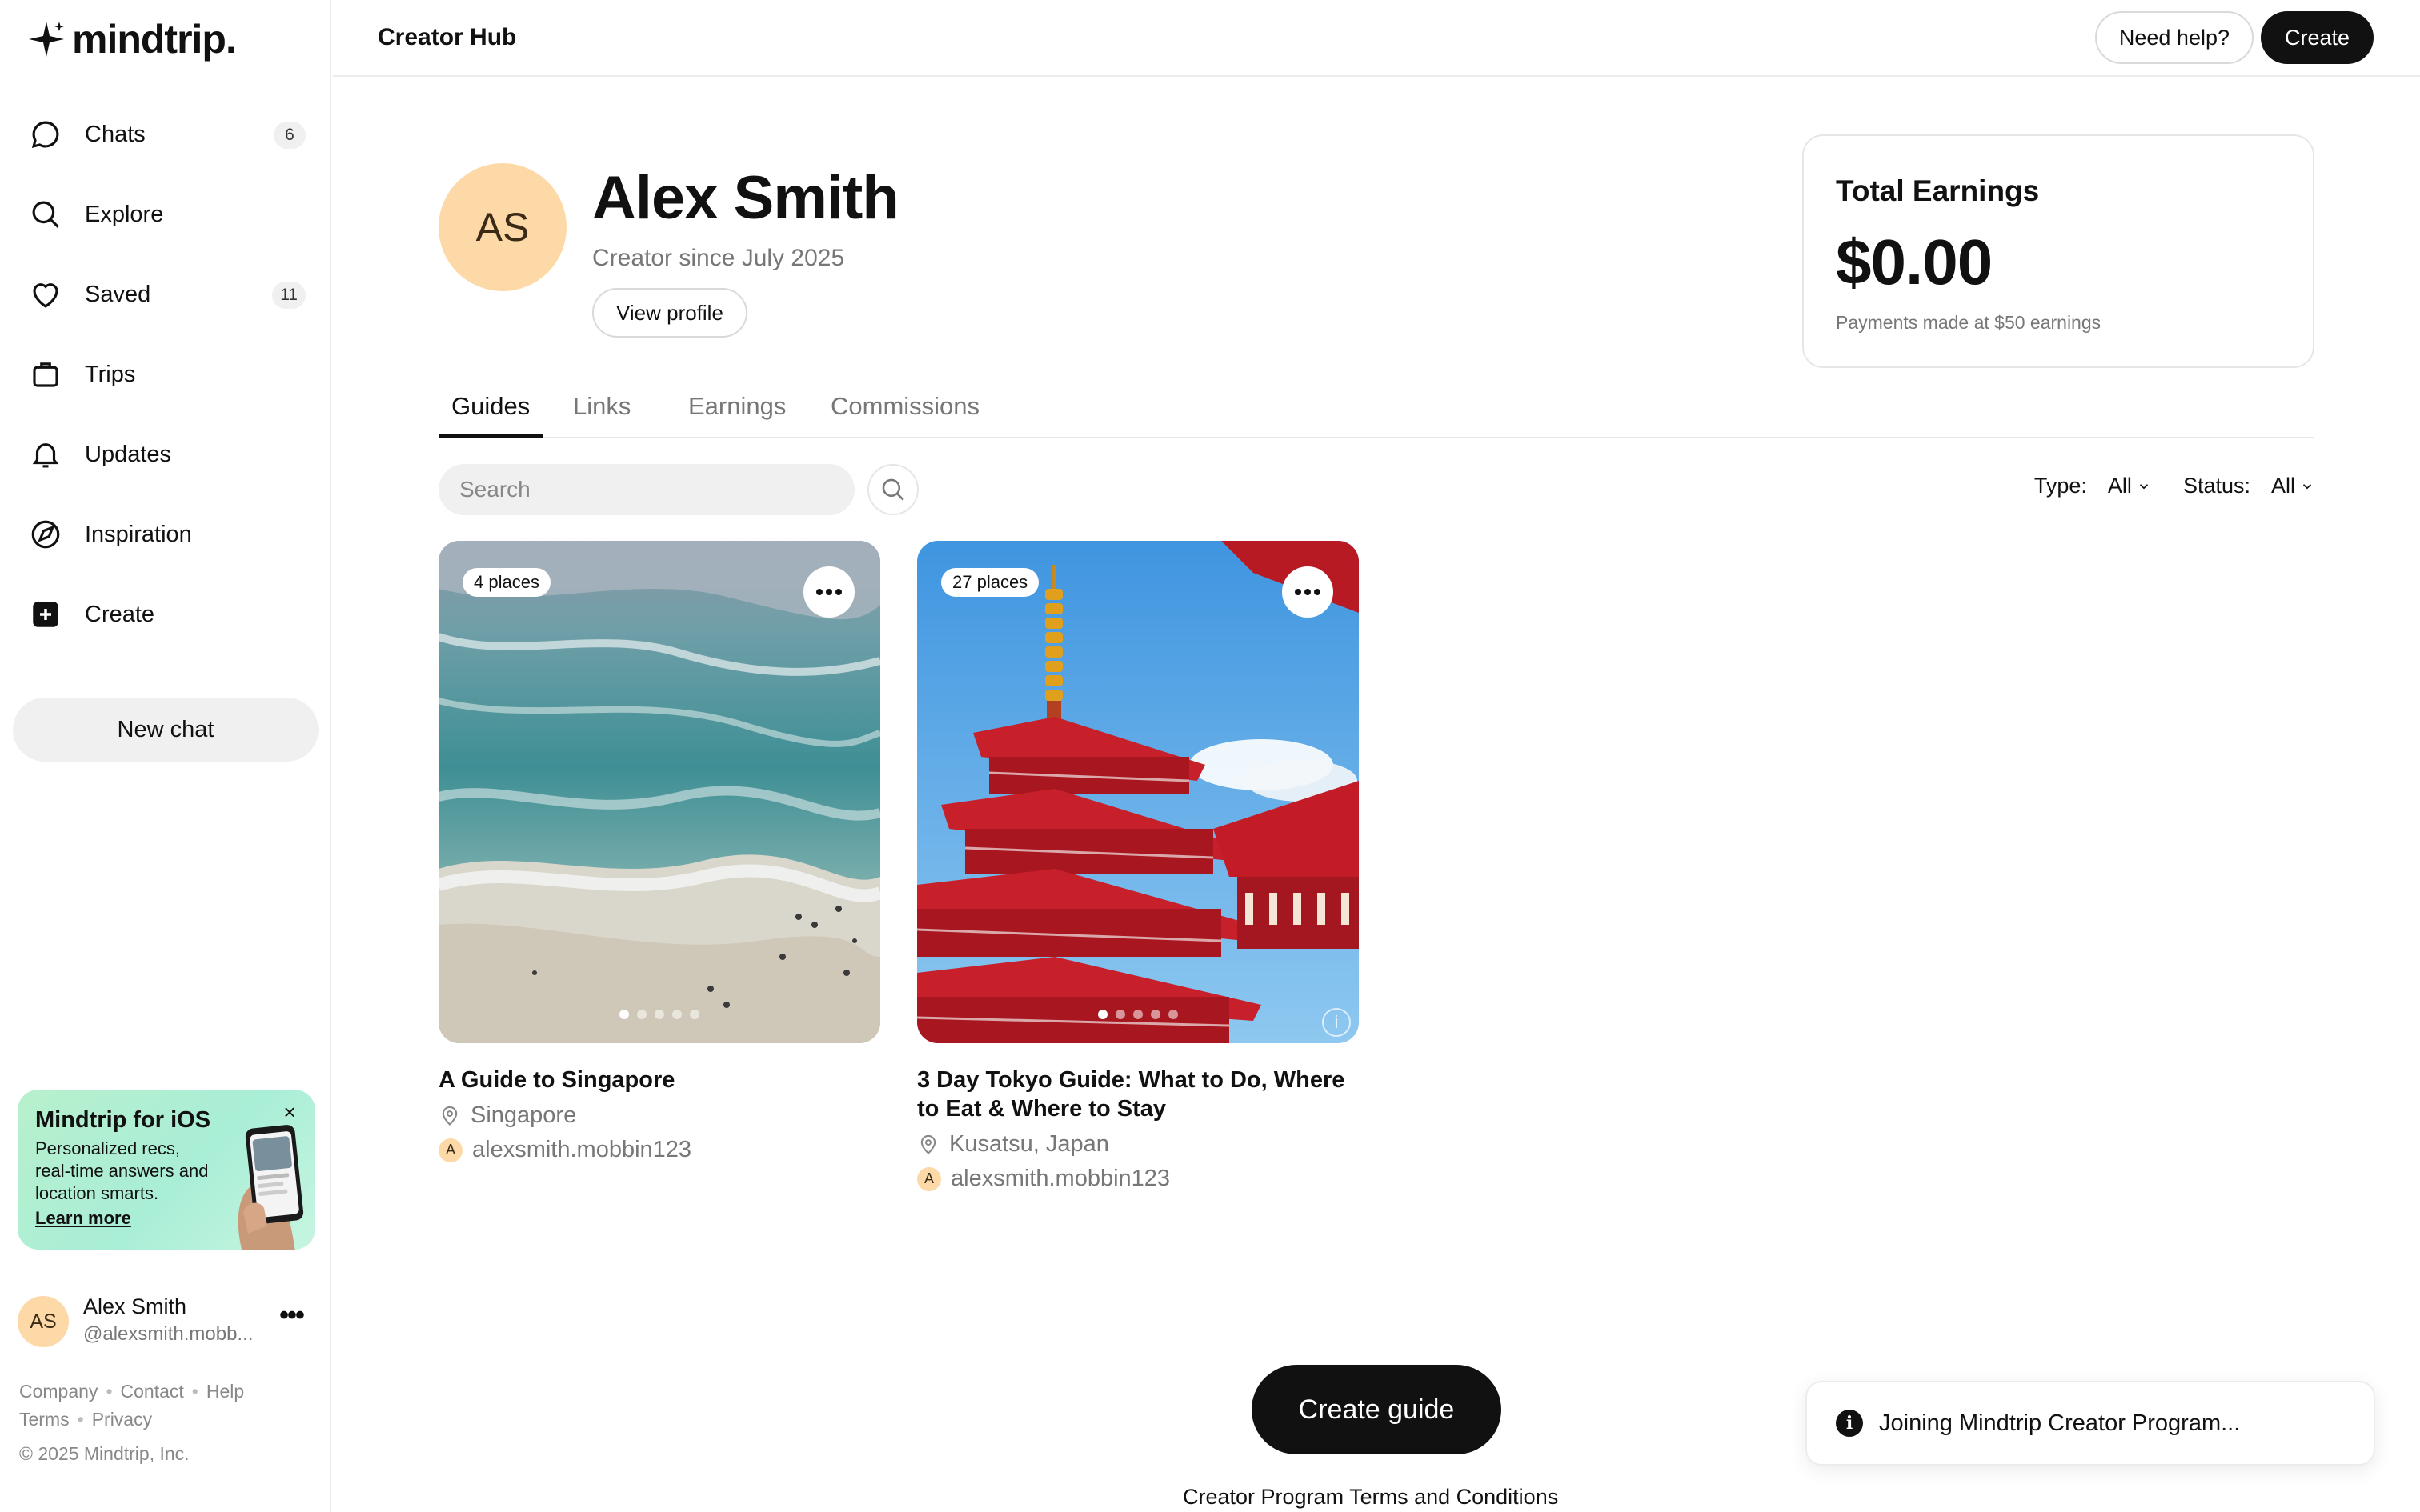 The height and width of the screenshot is (1512, 2420). What do you see at coordinates (582, 1149) in the screenshot?
I see `author-name: alexsmith.mobbin123` at bounding box center [582, 1149].